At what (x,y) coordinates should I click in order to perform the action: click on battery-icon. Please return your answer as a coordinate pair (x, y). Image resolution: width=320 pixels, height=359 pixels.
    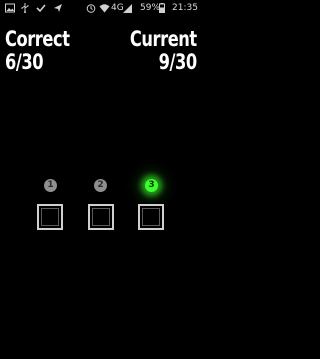
    Looking at the image, I should click on (162, 8).